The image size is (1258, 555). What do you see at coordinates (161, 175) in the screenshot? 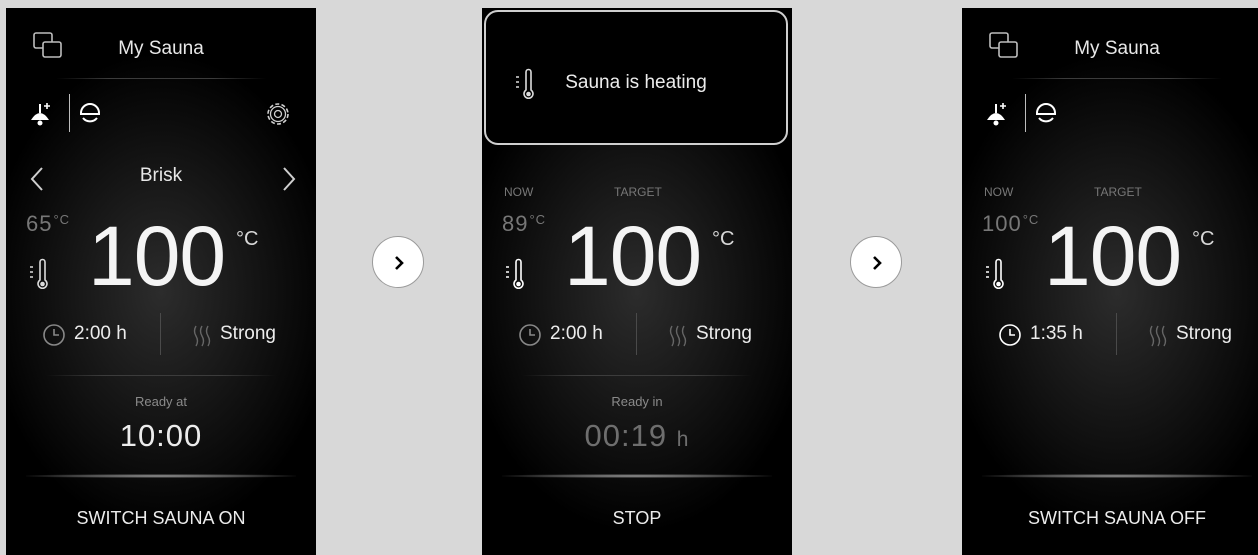
I see `program-name: Brisk` at bounding box center [161, 175].